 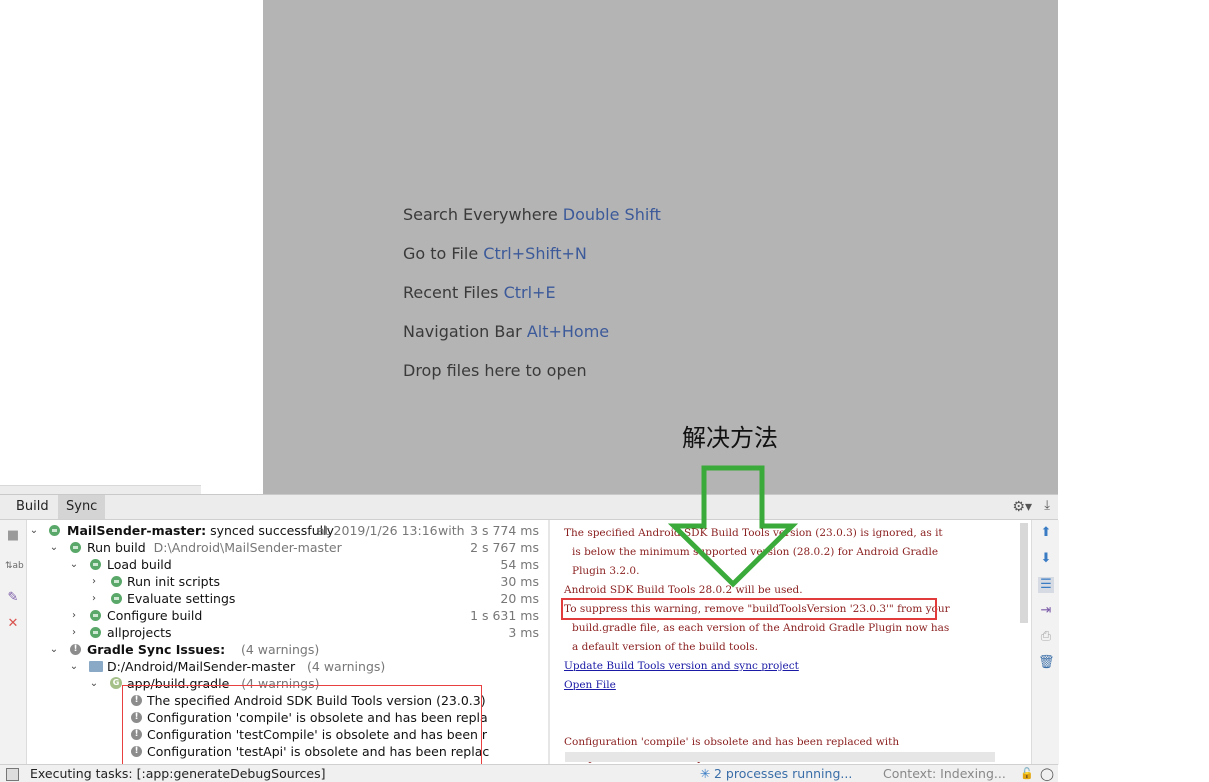 What do you see at coordinates (1046, 637) in the screenshot?
I see `print-icon: ⎙` at bounding box center [1046, 637].